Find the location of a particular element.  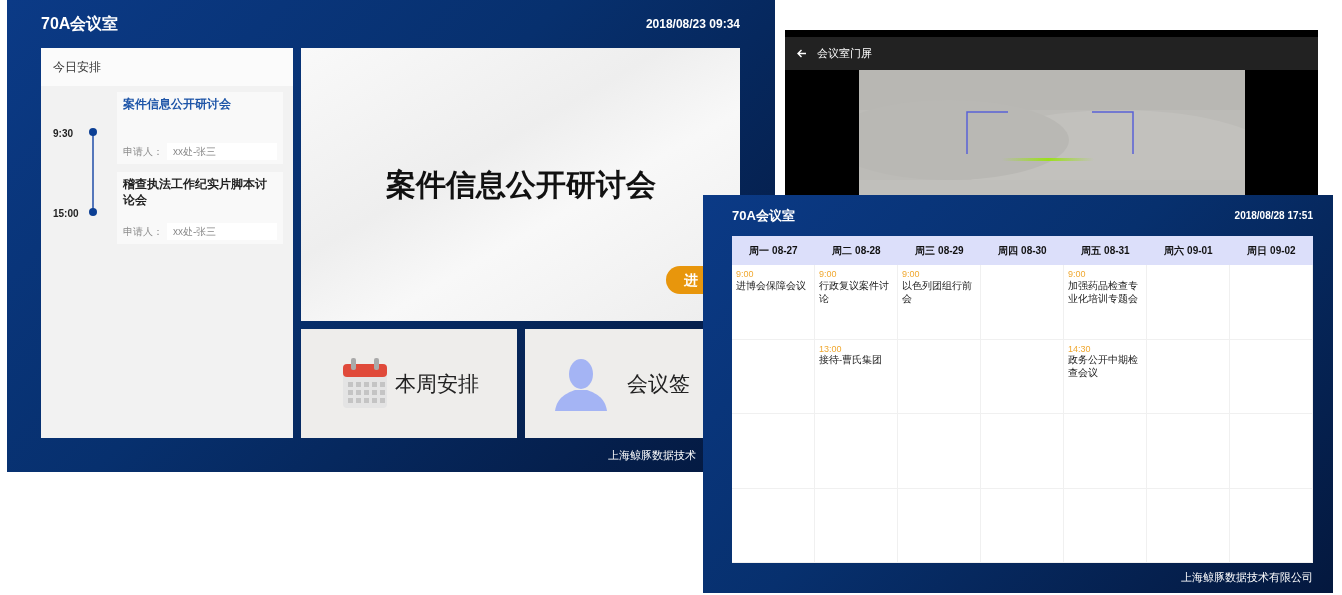

event-title: 加强药品检查专业化培训专题会 is located at coordinates (1105, 292).